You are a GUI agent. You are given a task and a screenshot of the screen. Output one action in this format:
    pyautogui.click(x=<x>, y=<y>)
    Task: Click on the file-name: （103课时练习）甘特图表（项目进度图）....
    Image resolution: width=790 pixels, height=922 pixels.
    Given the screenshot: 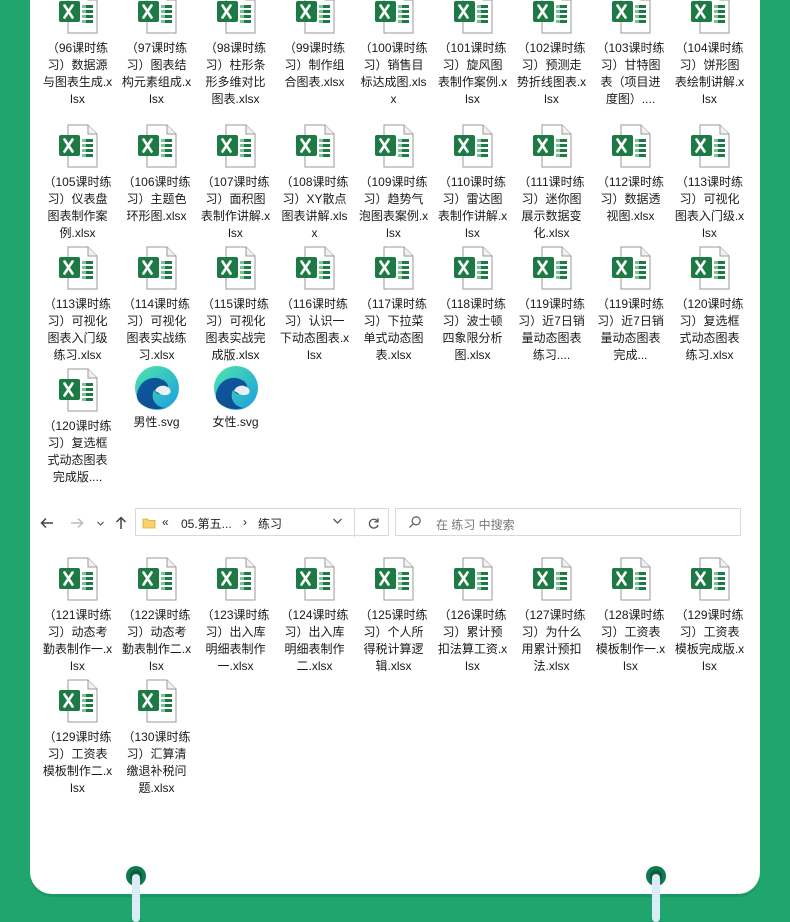 What is the action you would take?
    pyautogui.click(x=630, y=73)
    